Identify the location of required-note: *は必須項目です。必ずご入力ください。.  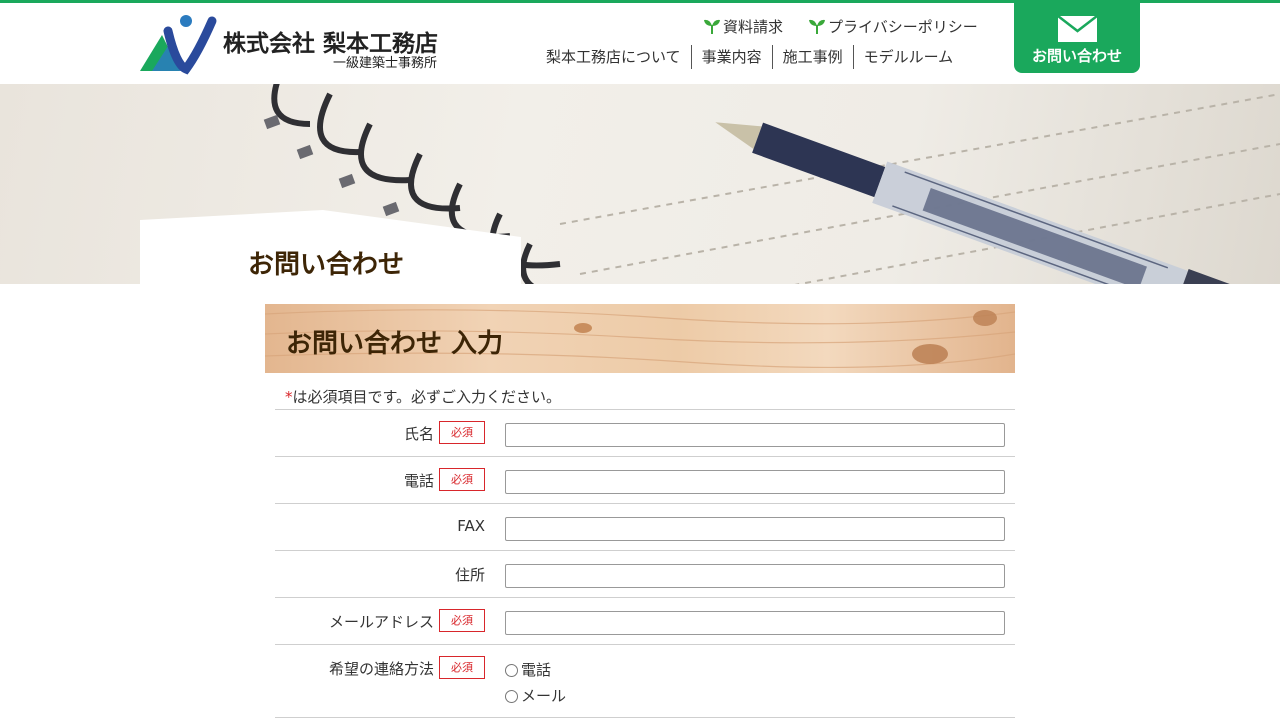
(423, 396).